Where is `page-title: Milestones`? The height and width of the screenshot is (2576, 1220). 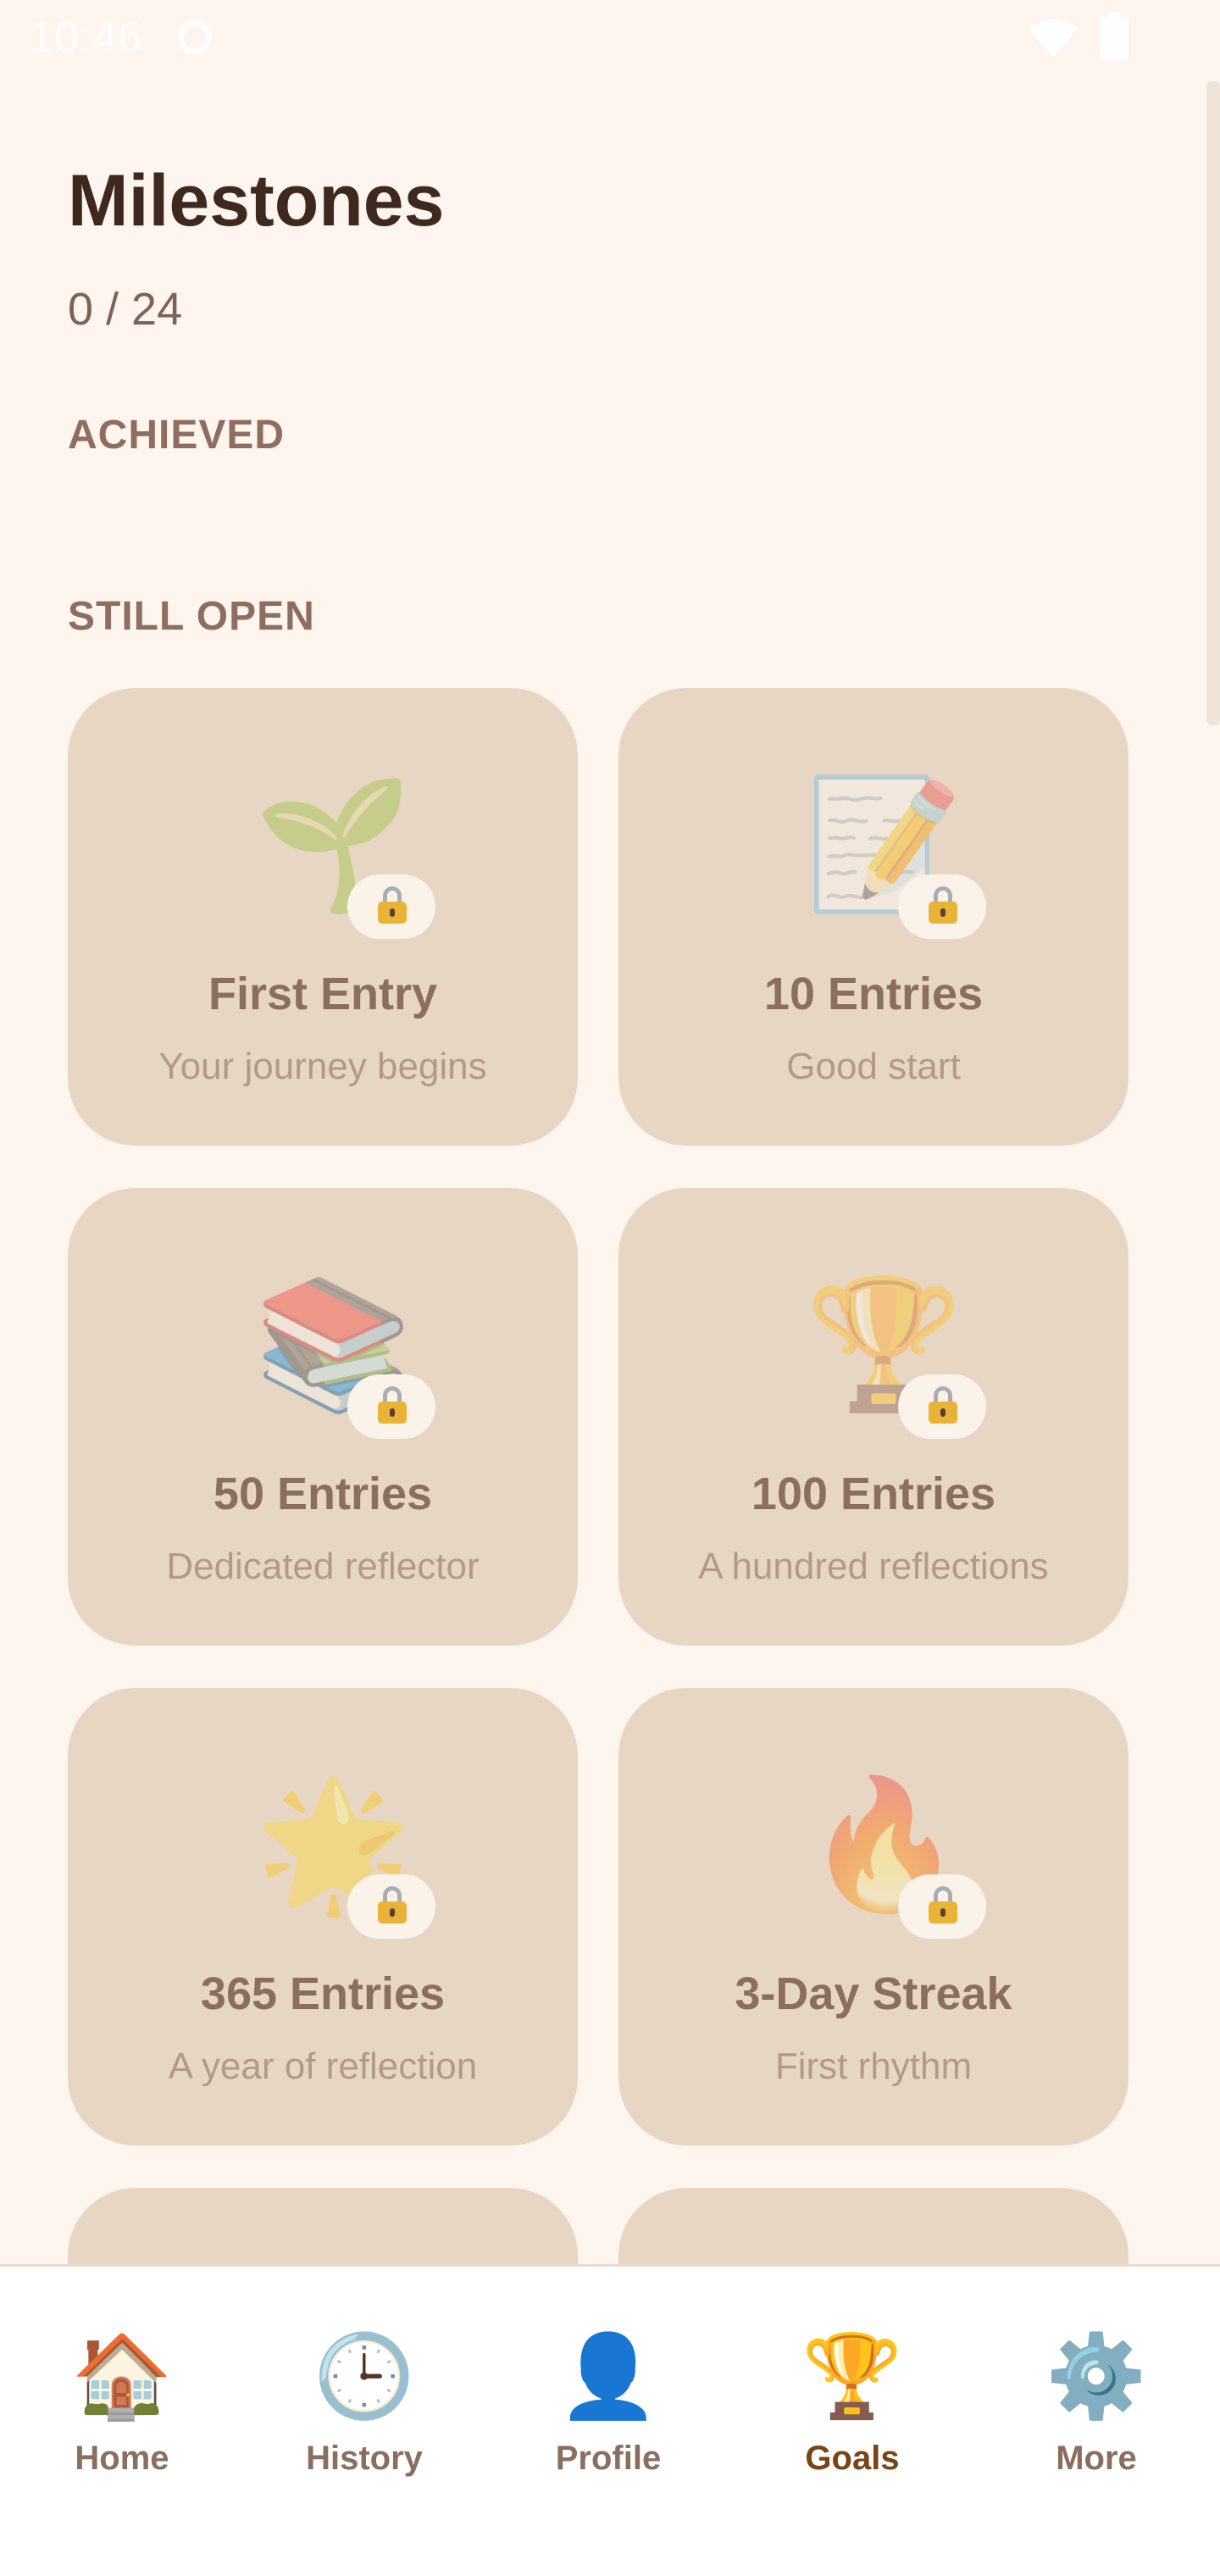
page-title: Milestones is located at coordinates (256, 201).